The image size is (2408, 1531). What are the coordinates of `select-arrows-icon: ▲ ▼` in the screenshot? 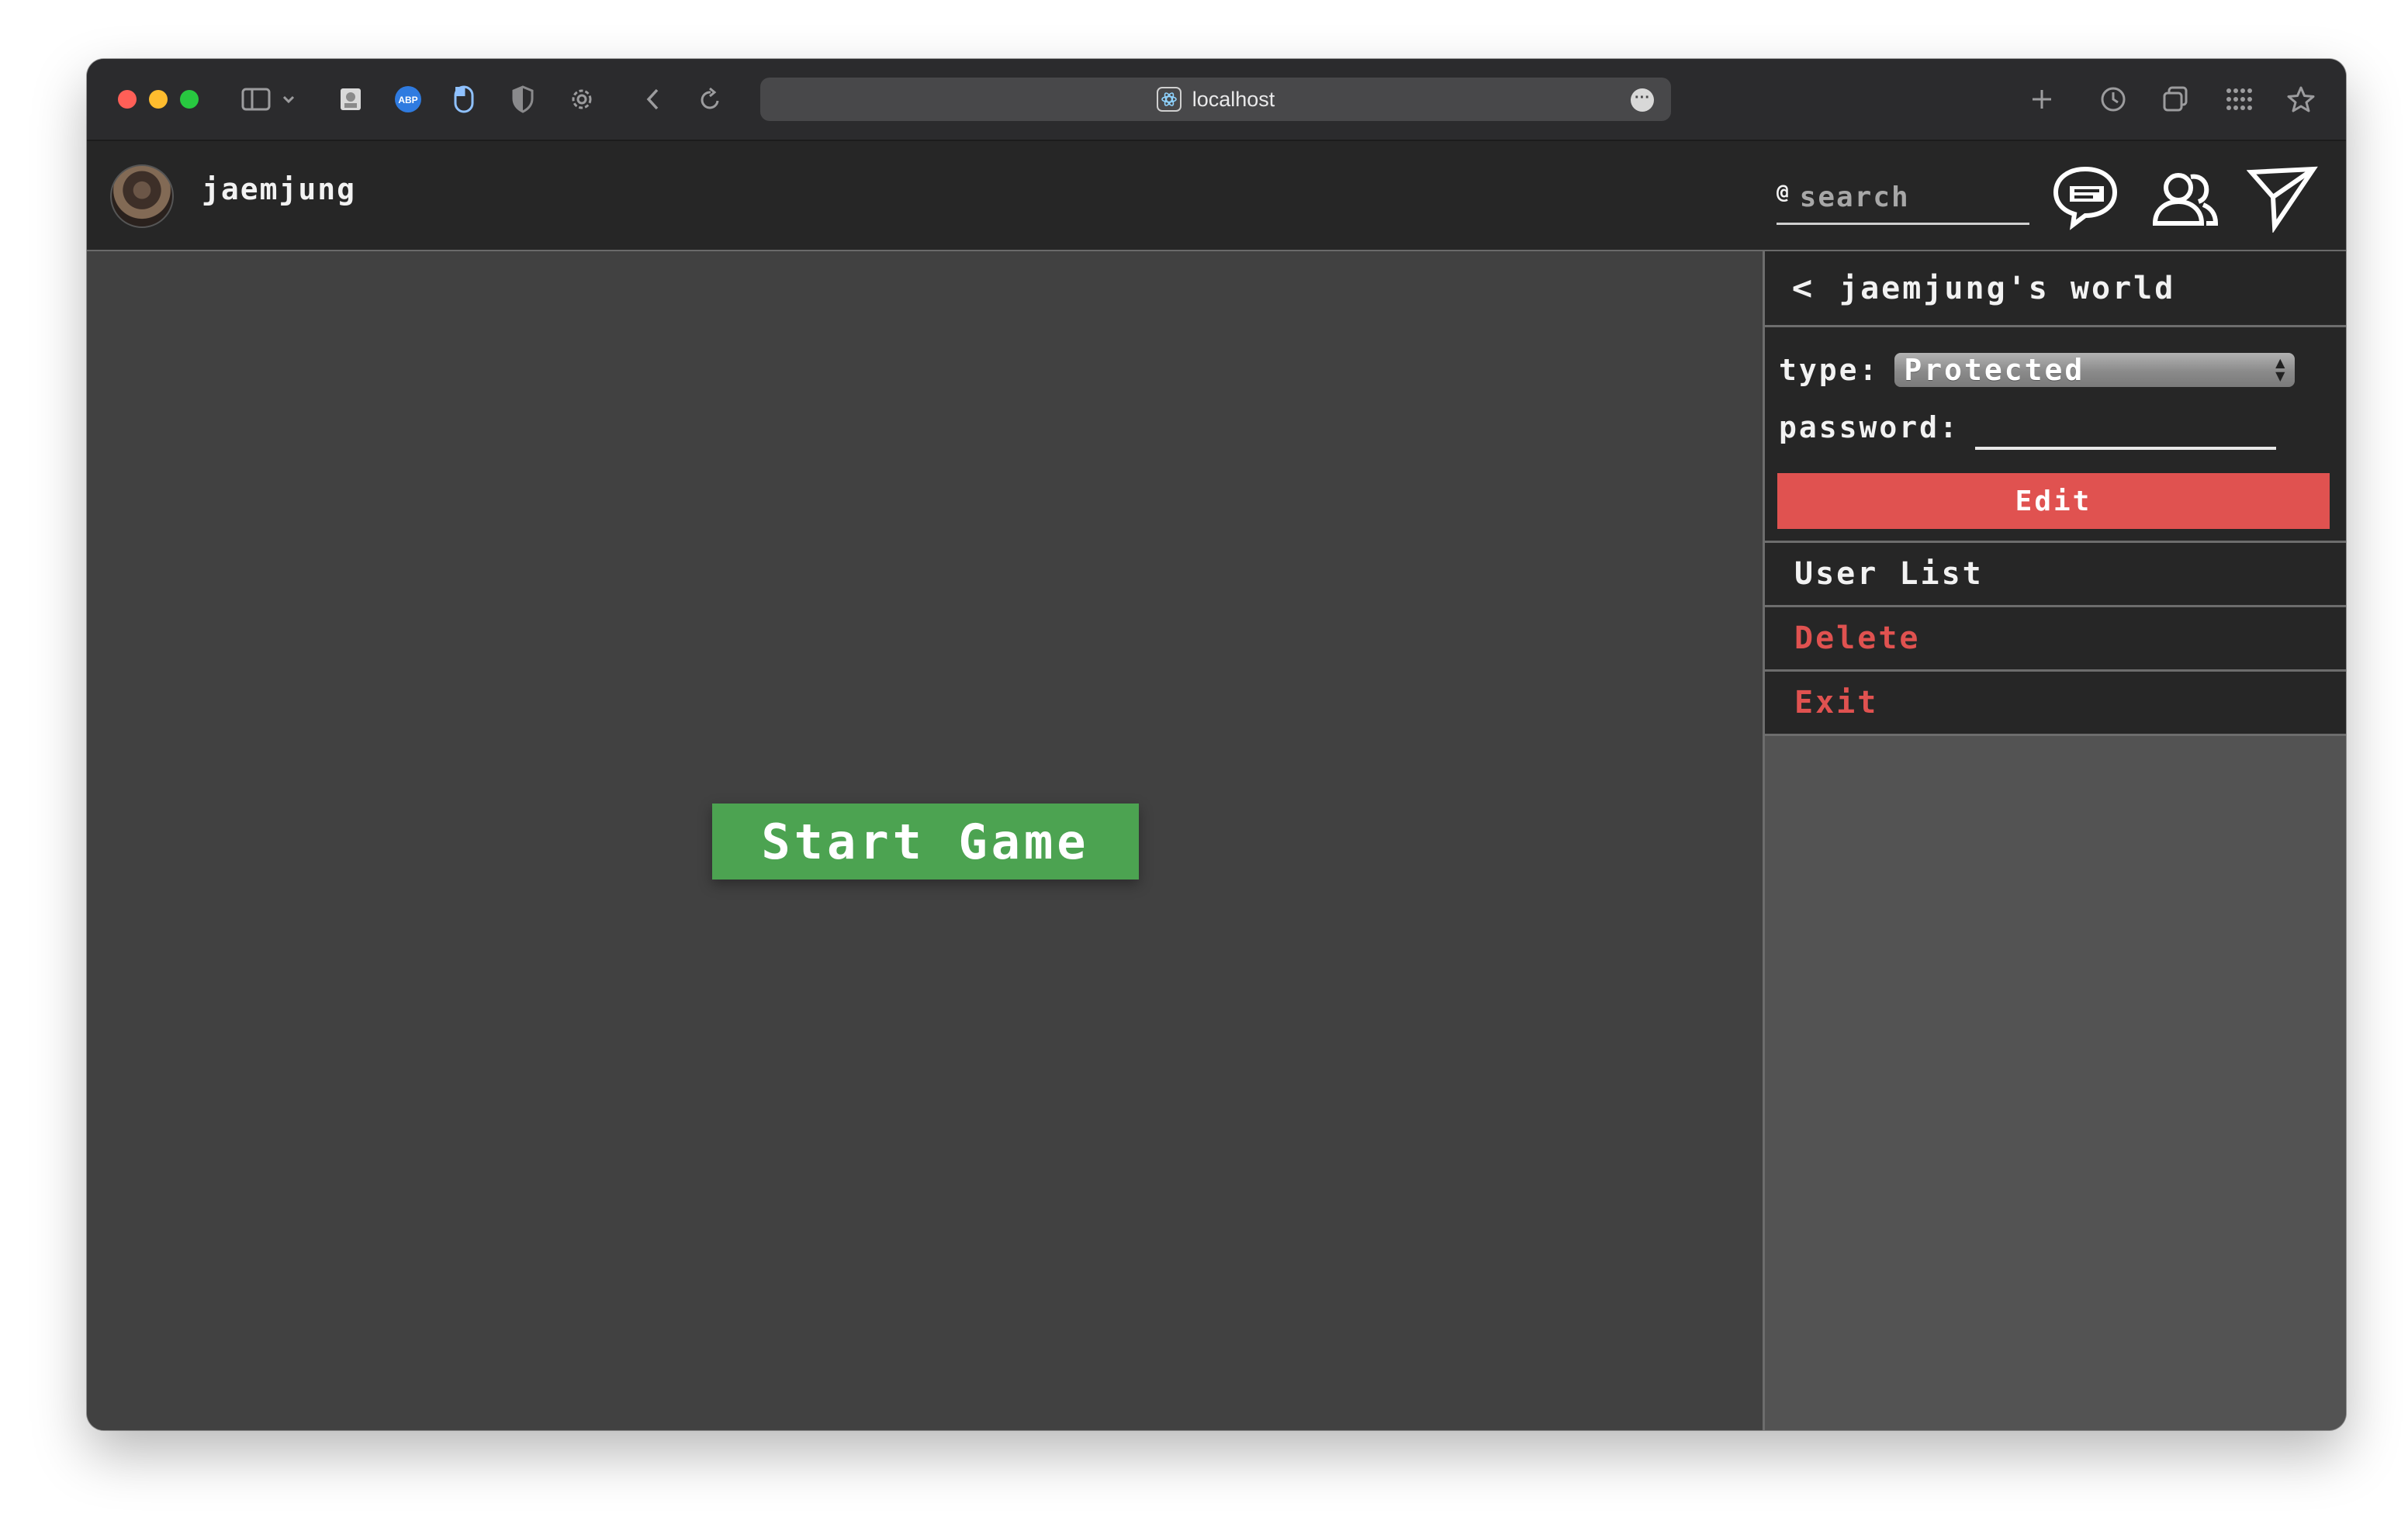 It's located at (2281, 369).